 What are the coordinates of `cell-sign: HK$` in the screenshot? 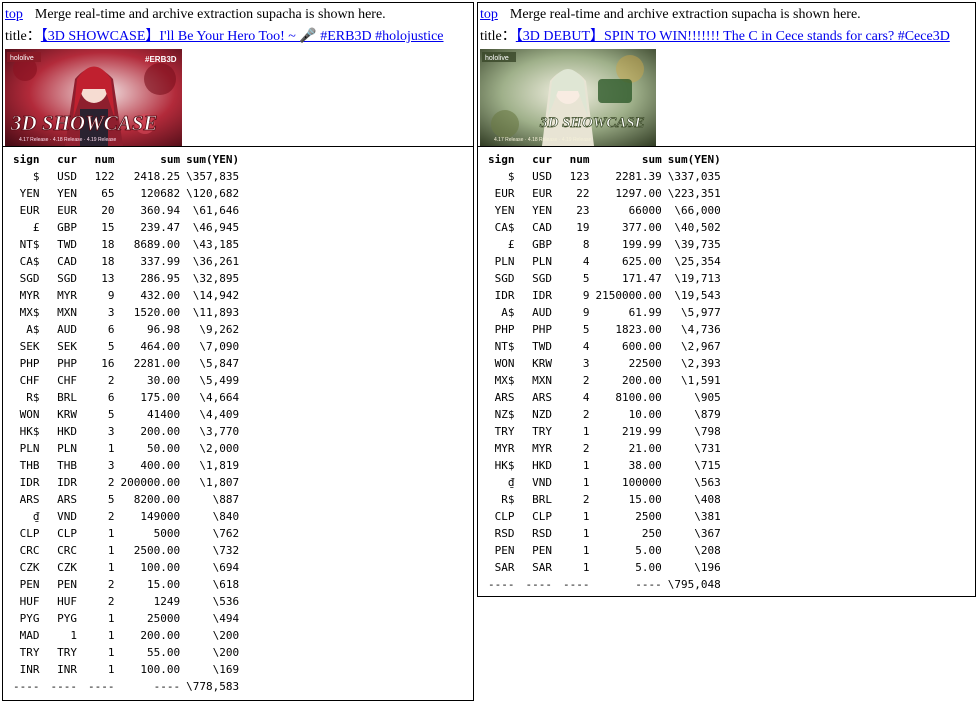 It's located at (504, 465).